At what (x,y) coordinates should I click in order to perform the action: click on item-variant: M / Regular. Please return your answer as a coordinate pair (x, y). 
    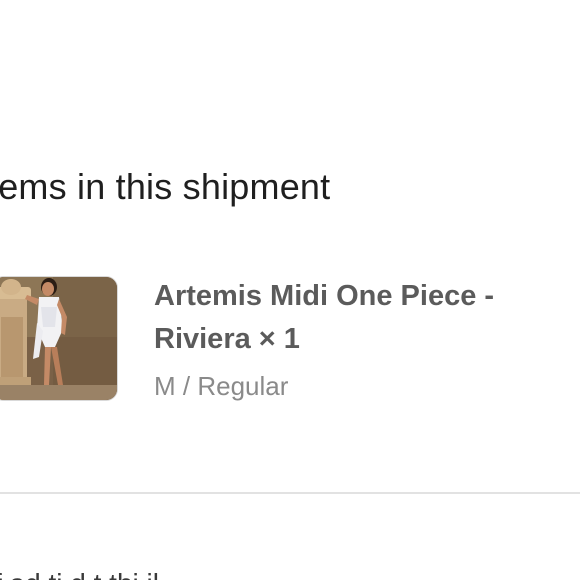
    Looking at the image, I should click on (221, 386).